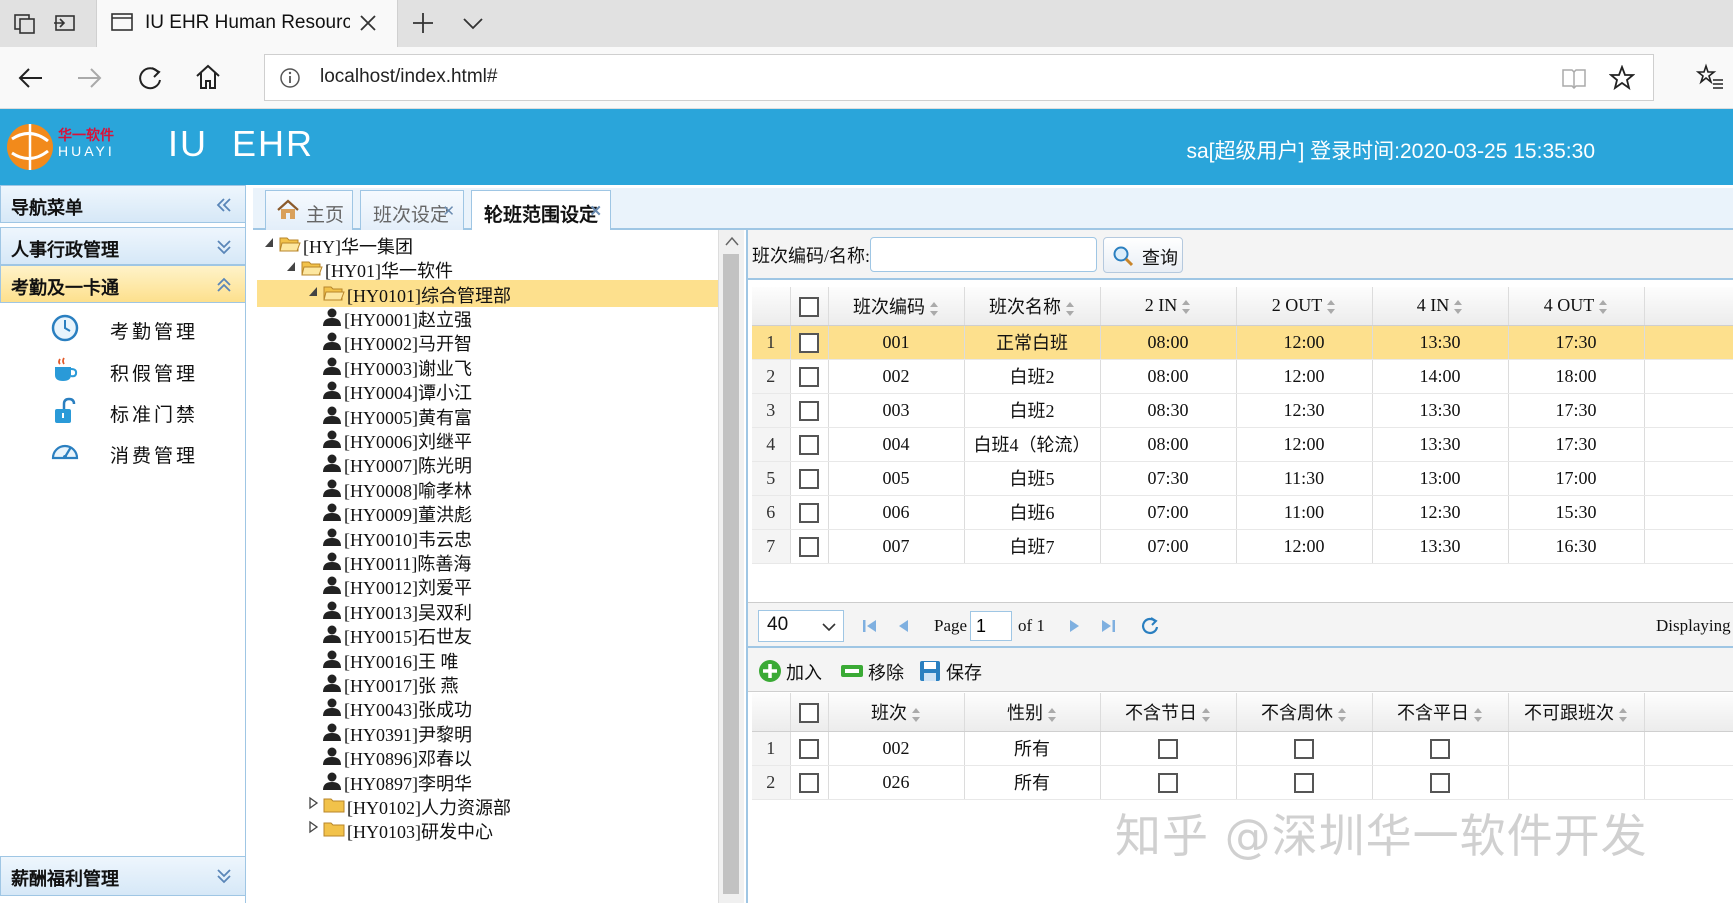 This screenshot has width=1733, height=903. Describe the element at coordinates (487, 707) in the screenshot. I see `tree-node-employee: [HY0043]张成功` at that location.